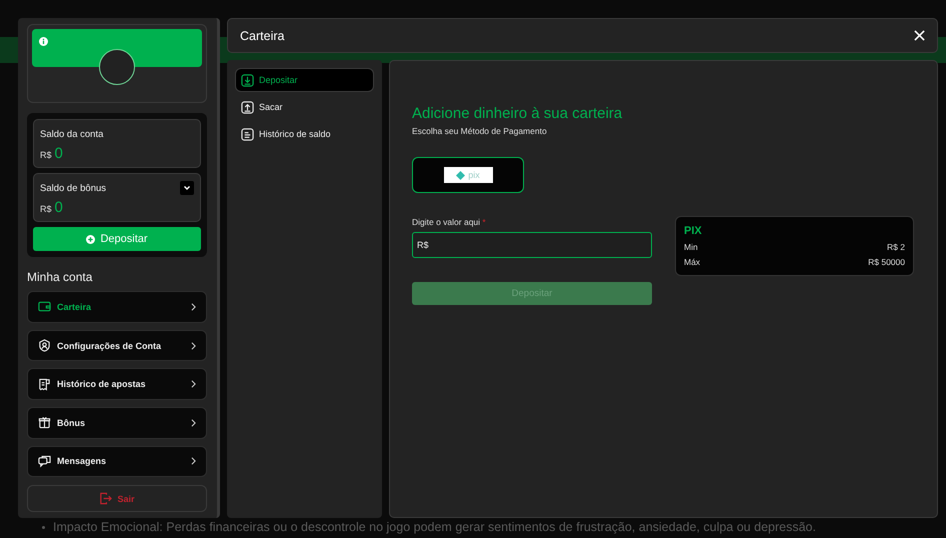 This screenshot has height=538, width=946. Describe the element at coordinates (304, 107) in the screenshot. I see `wallet-tab: Sacar` at that location.